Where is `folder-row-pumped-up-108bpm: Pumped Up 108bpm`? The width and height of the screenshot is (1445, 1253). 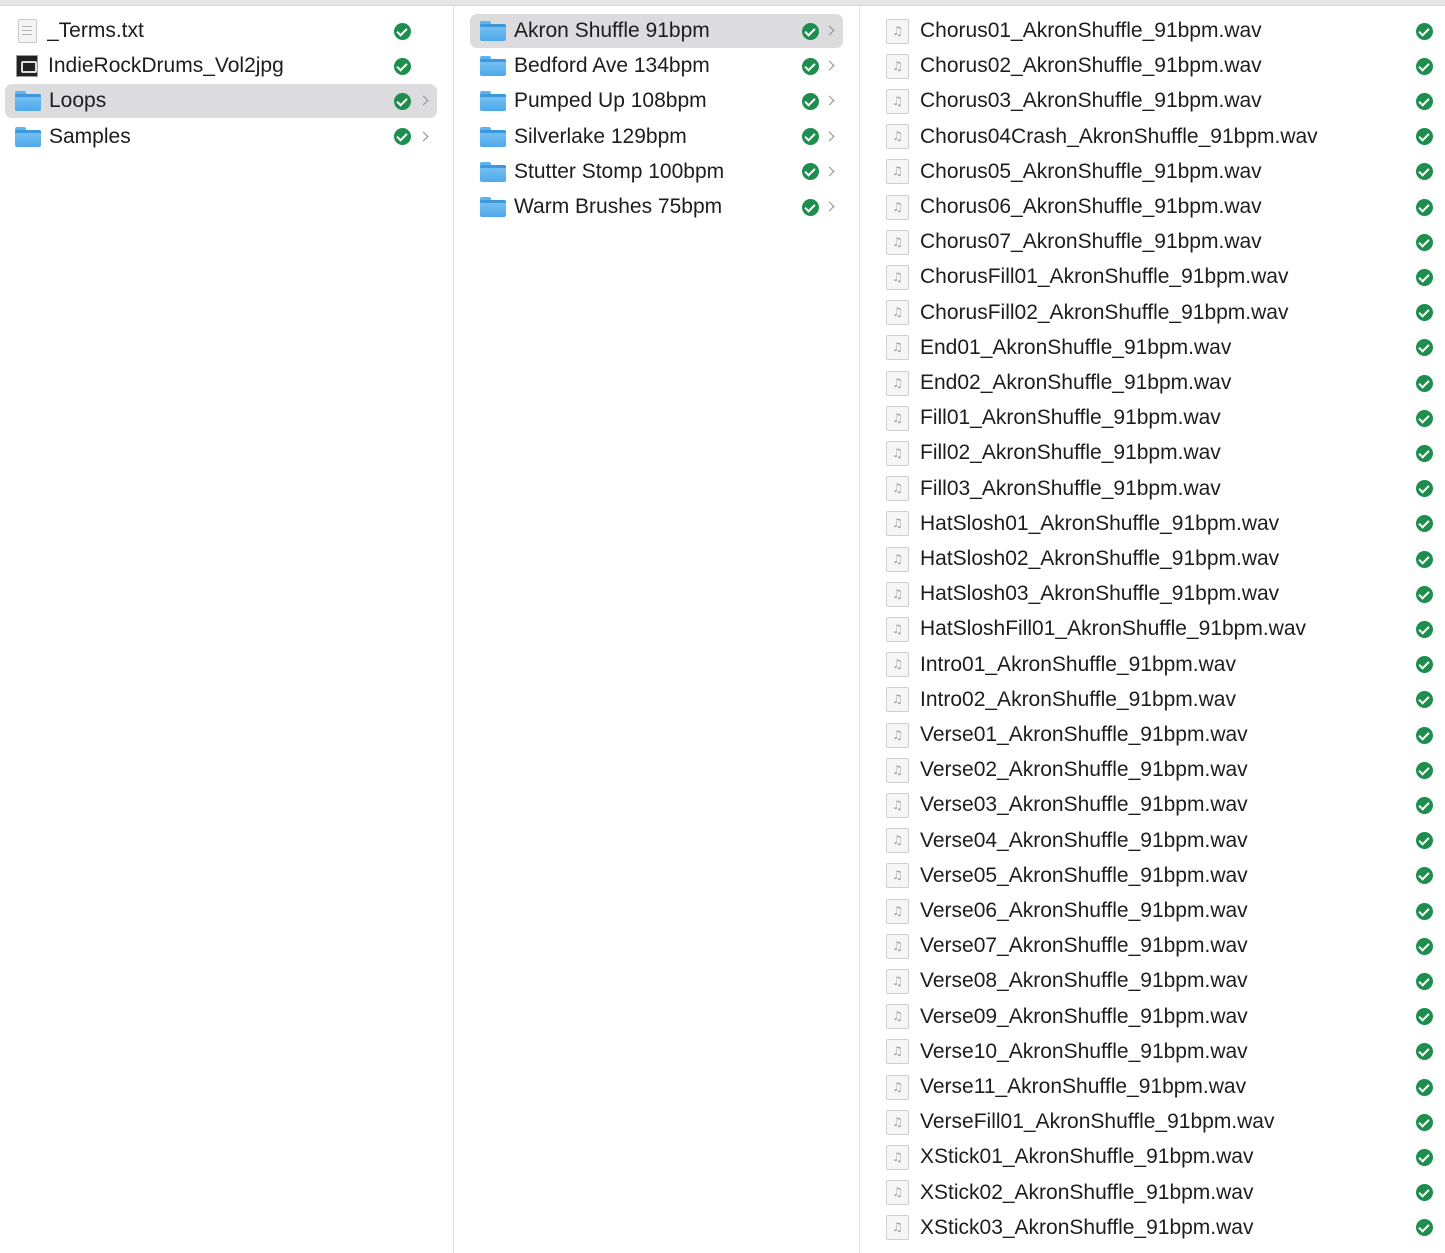 folder-row-pumped-up-108bpm: Pumped Up 108bpm is located at coordinates (656, 101).